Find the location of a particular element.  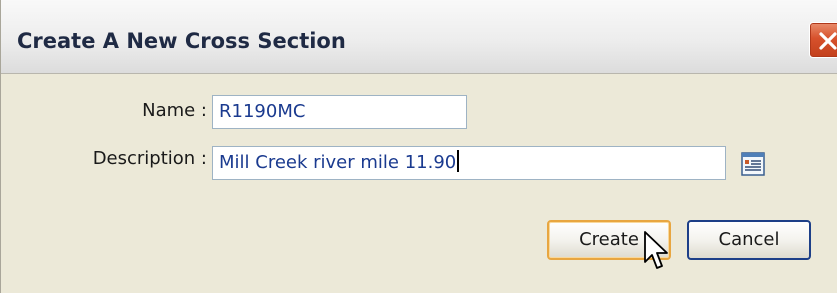

create-button-label: Create is located at coordinates (609, 239).